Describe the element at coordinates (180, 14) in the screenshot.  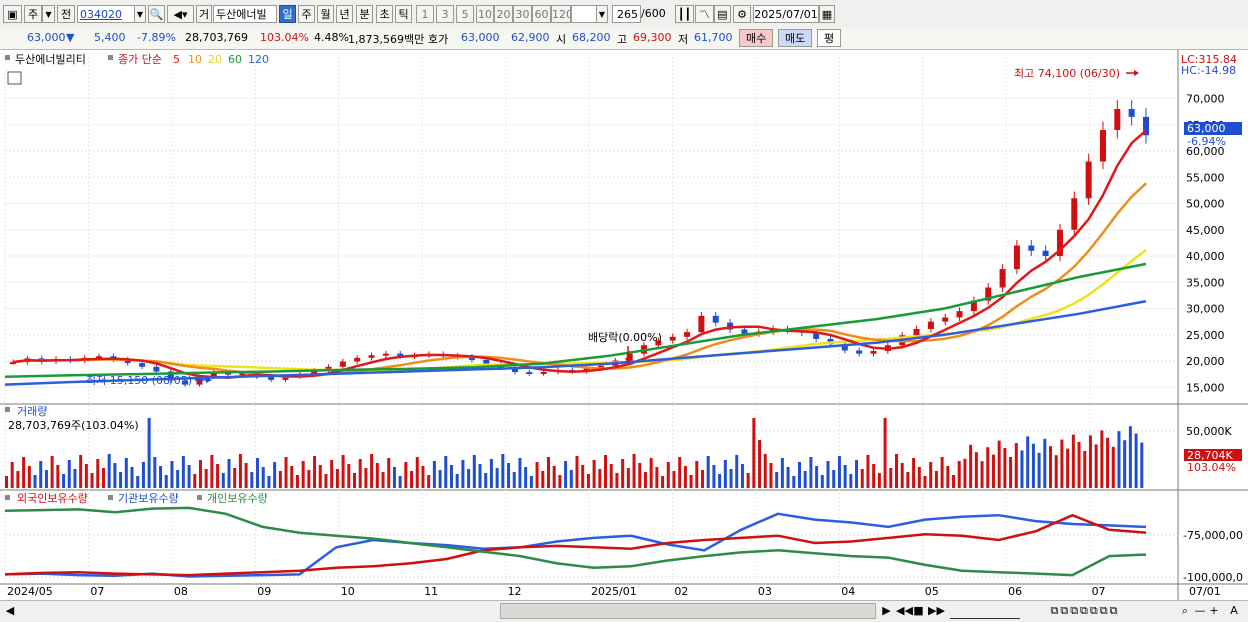
I see `speaker-icon: ◀▾` at that location.